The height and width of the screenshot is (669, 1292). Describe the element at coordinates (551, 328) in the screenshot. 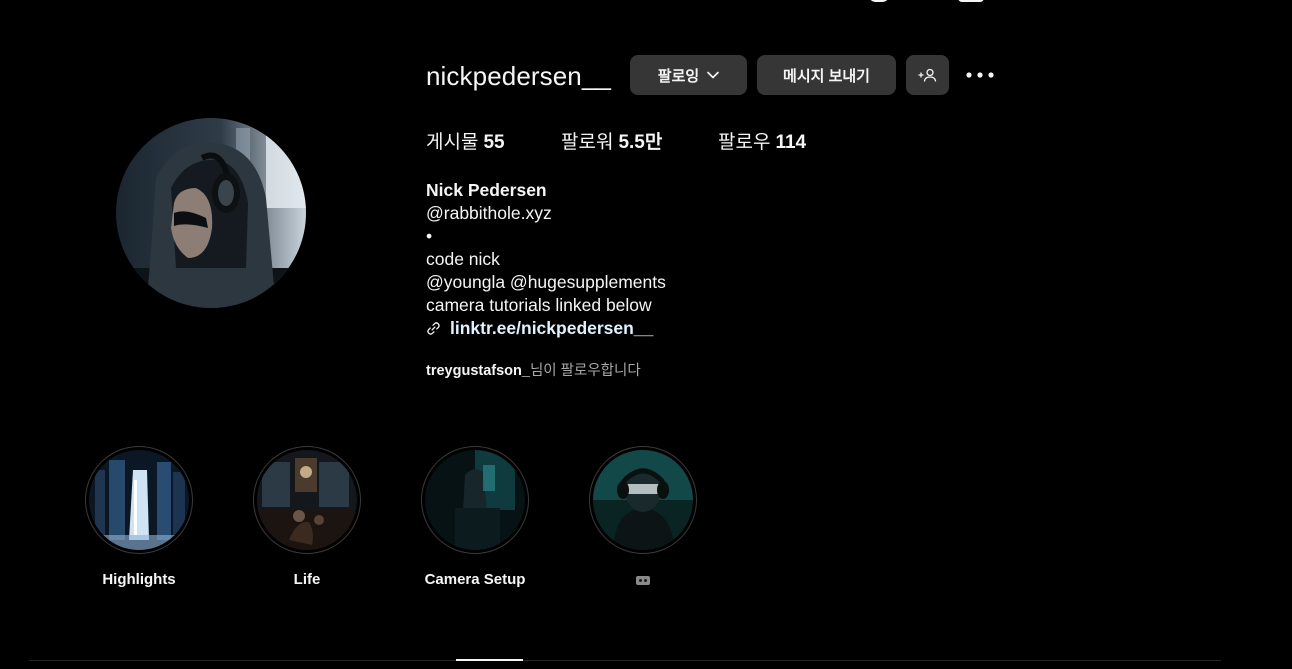

I see `bio-link-text: linktr.ee/nickpedersen__` at that location.